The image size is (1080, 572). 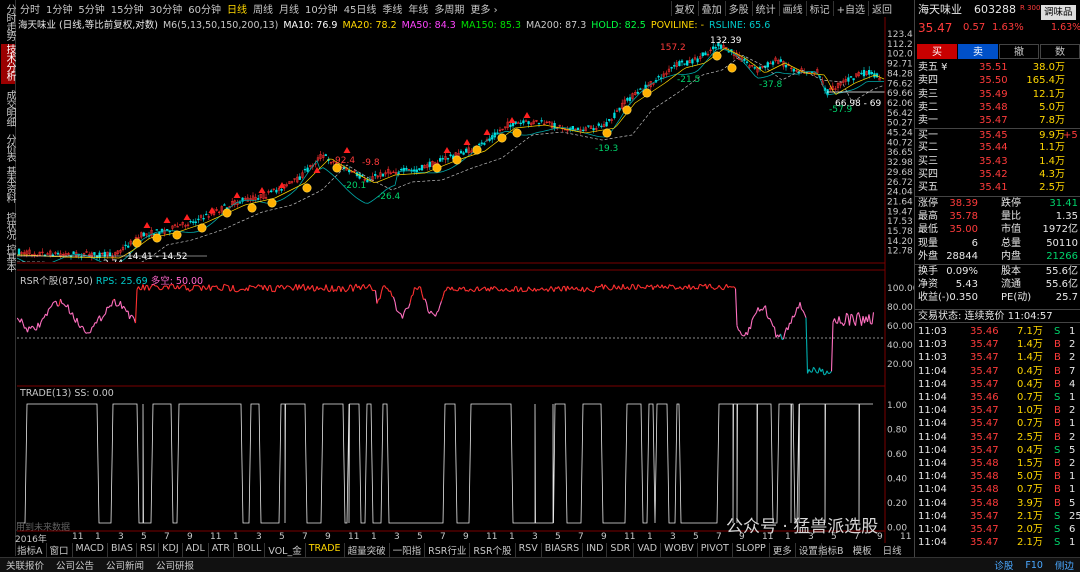 What do you see at coordinates (148, 550) in the screenshot?
I see `indicator-tab: RSI` at bounding box center [148, 550].